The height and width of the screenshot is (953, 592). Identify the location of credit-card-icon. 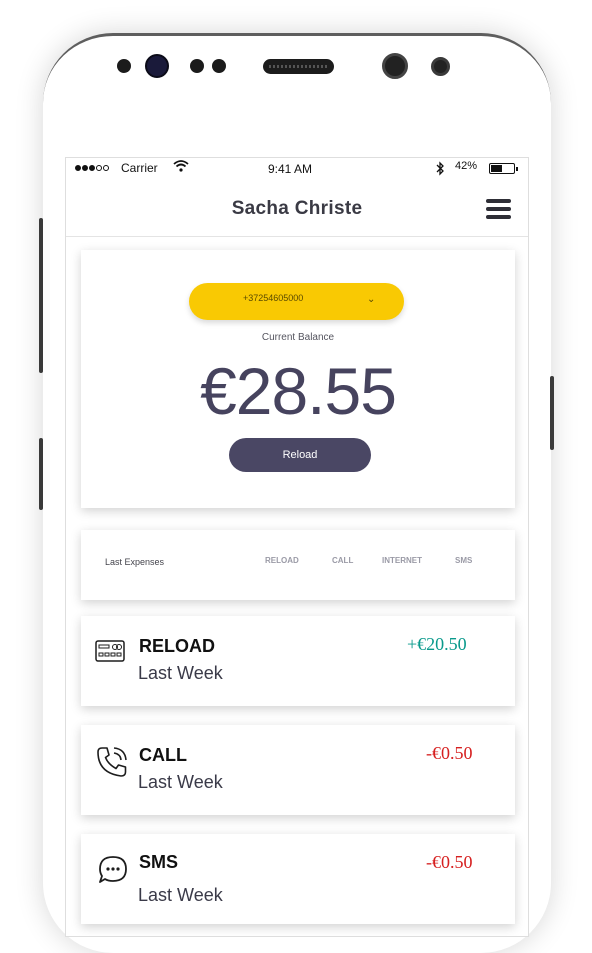
(112, 653).